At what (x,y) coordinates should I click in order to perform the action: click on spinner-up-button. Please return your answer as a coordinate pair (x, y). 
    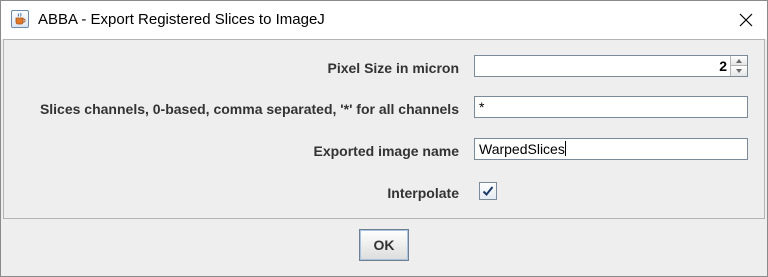
    Looking at the image, I should click on (739, 61).